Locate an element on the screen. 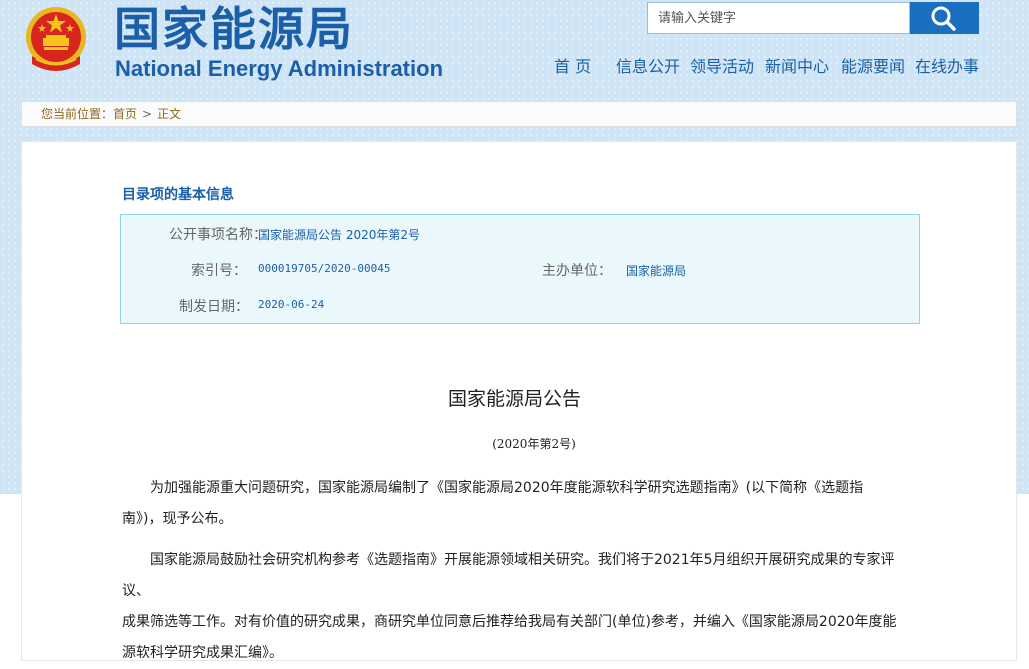  catalog-index-label: 索引号： is located at coordinates (219, 271).